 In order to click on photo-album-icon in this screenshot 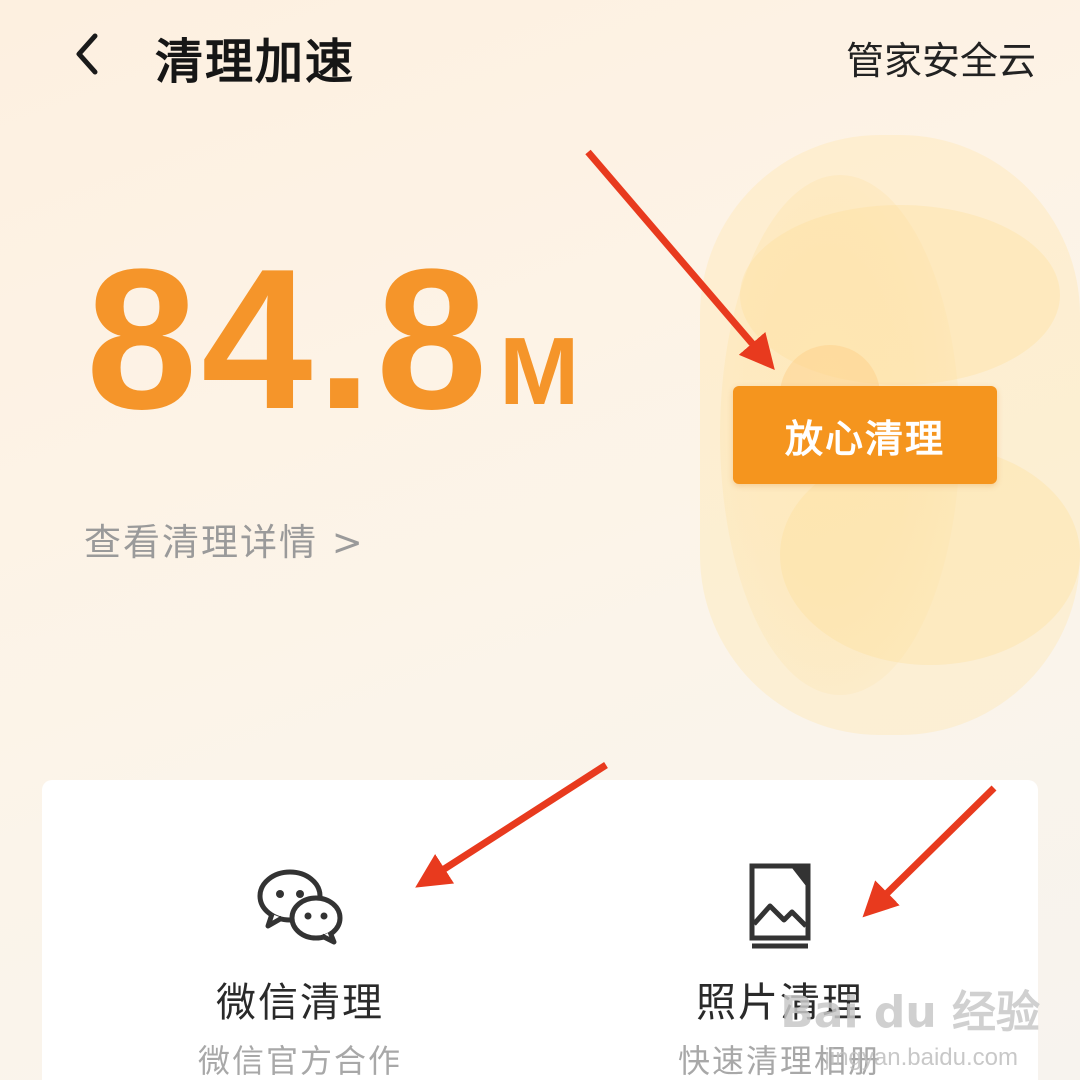, I will do `click(780, 906)`.